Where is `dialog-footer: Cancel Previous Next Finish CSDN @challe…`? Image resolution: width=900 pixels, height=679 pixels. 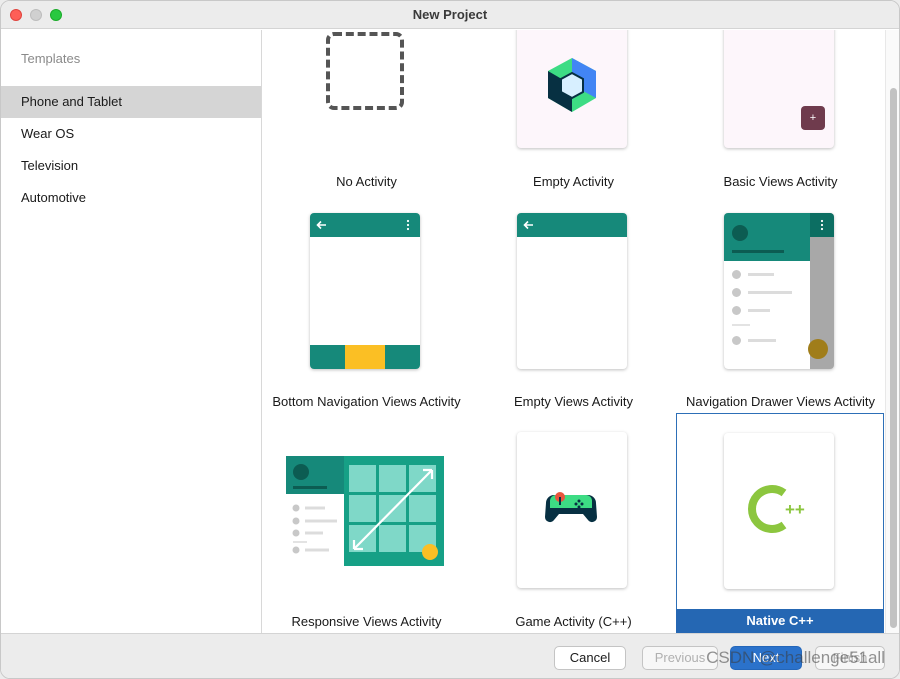 dialog-footer: Cancel Previous Next Finish CSDN @challe… is located at coordinates (450, 655).